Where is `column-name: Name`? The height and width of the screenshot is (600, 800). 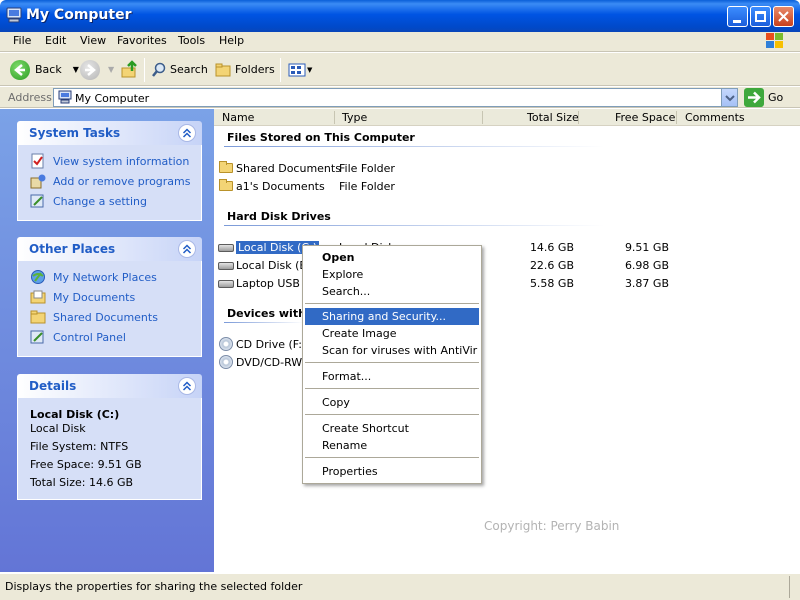 column-name: Name is located at coordinates (238, 117).